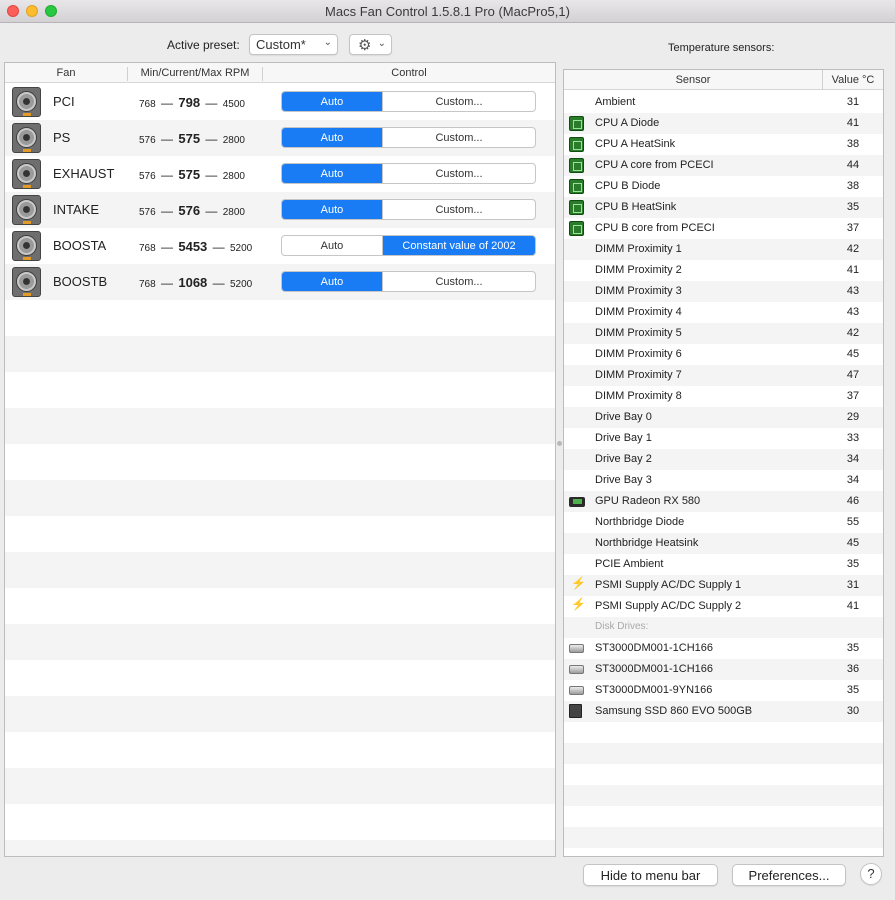 The height and width of the screenshot is (900, 895). I want to click on sensor-name: PSMI Supply AC/DC Supply 1, so click(668, 585).